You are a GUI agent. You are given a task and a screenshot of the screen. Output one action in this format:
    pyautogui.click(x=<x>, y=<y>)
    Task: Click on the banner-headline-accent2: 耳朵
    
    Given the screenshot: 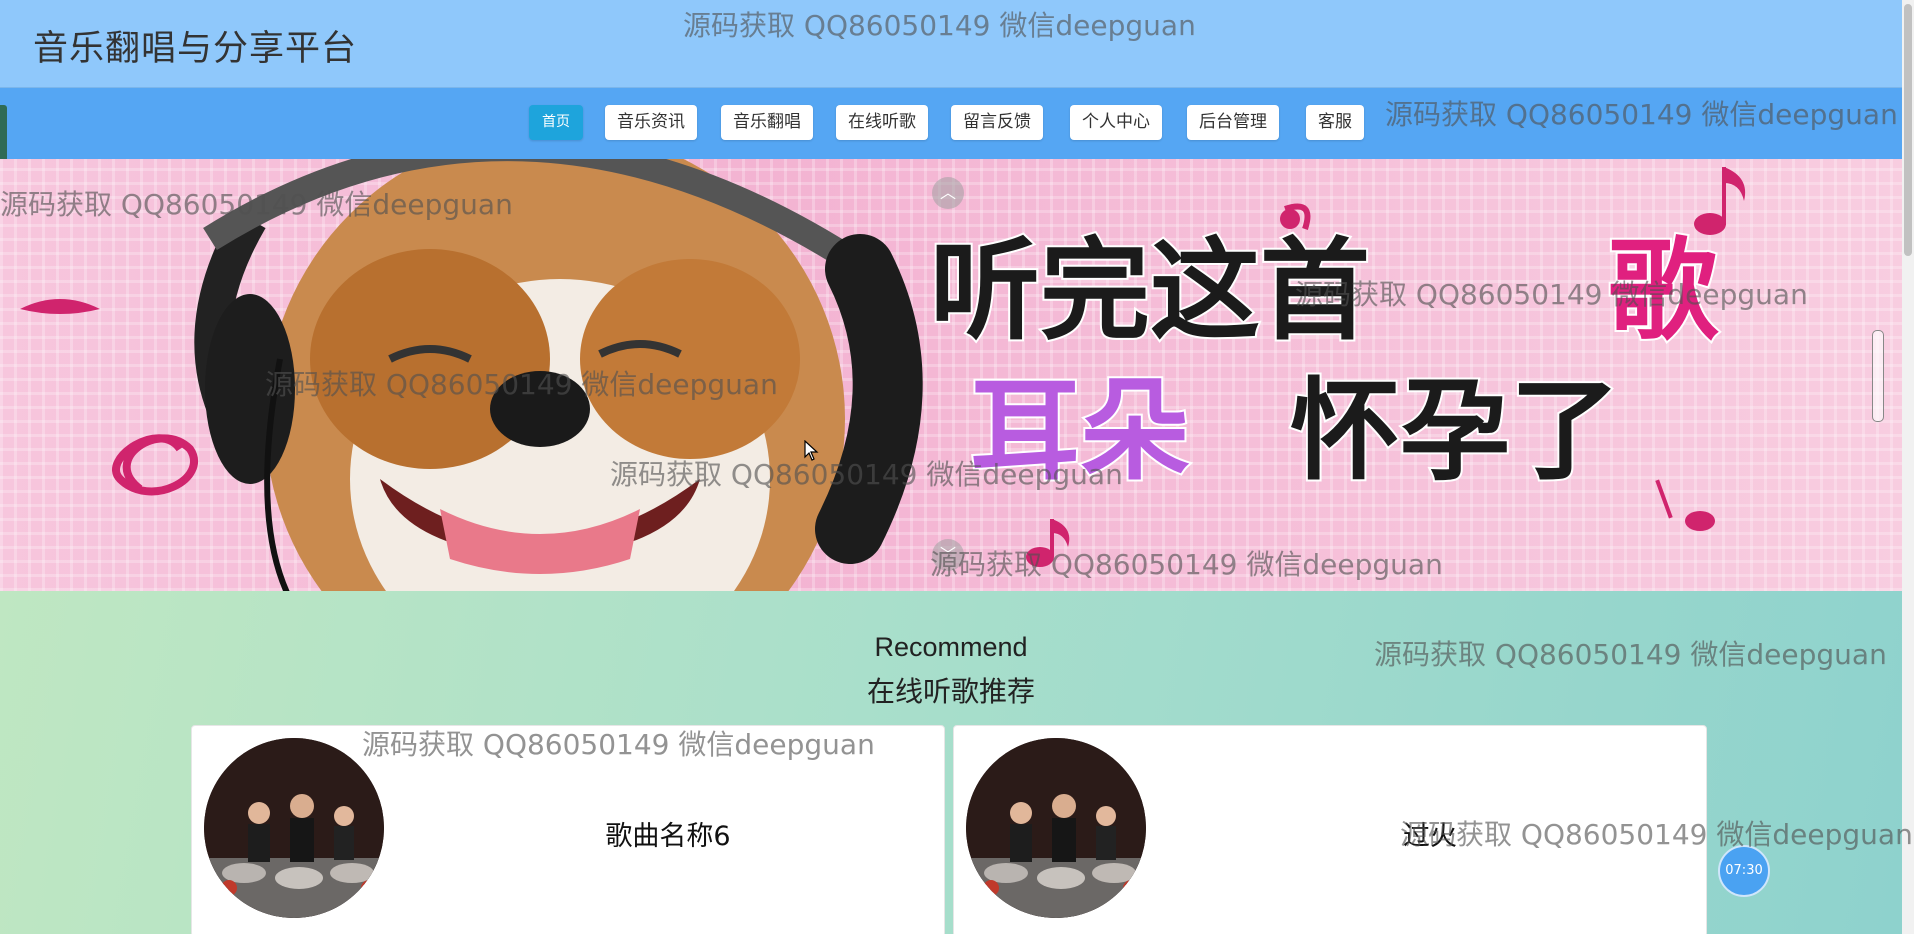 What is the action you would take?
    pyautogui.click(x=1080, y=431)
    